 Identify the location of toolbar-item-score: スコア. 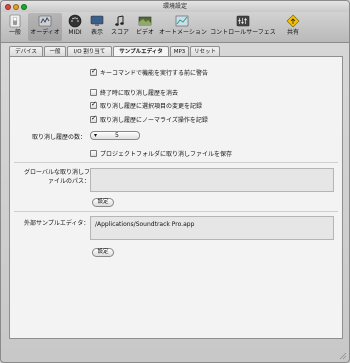
(120, 27).